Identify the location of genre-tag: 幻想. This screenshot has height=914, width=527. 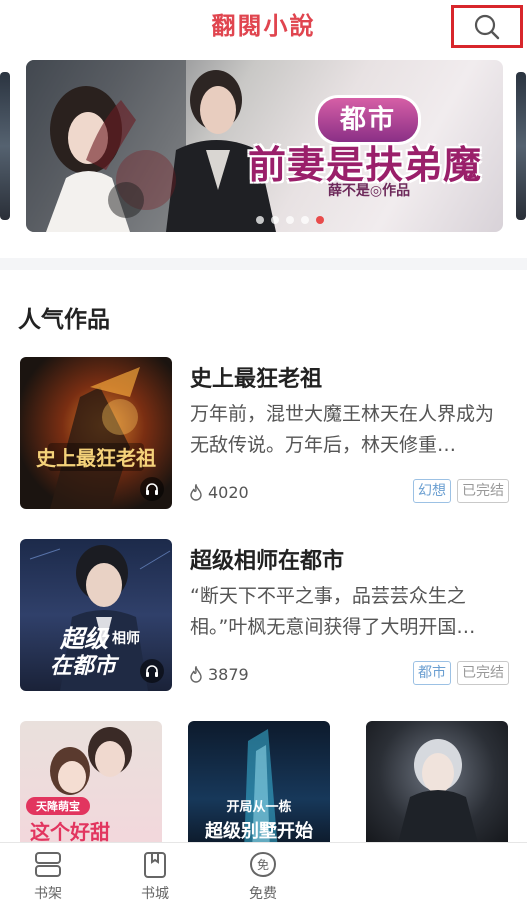
(432, 491).